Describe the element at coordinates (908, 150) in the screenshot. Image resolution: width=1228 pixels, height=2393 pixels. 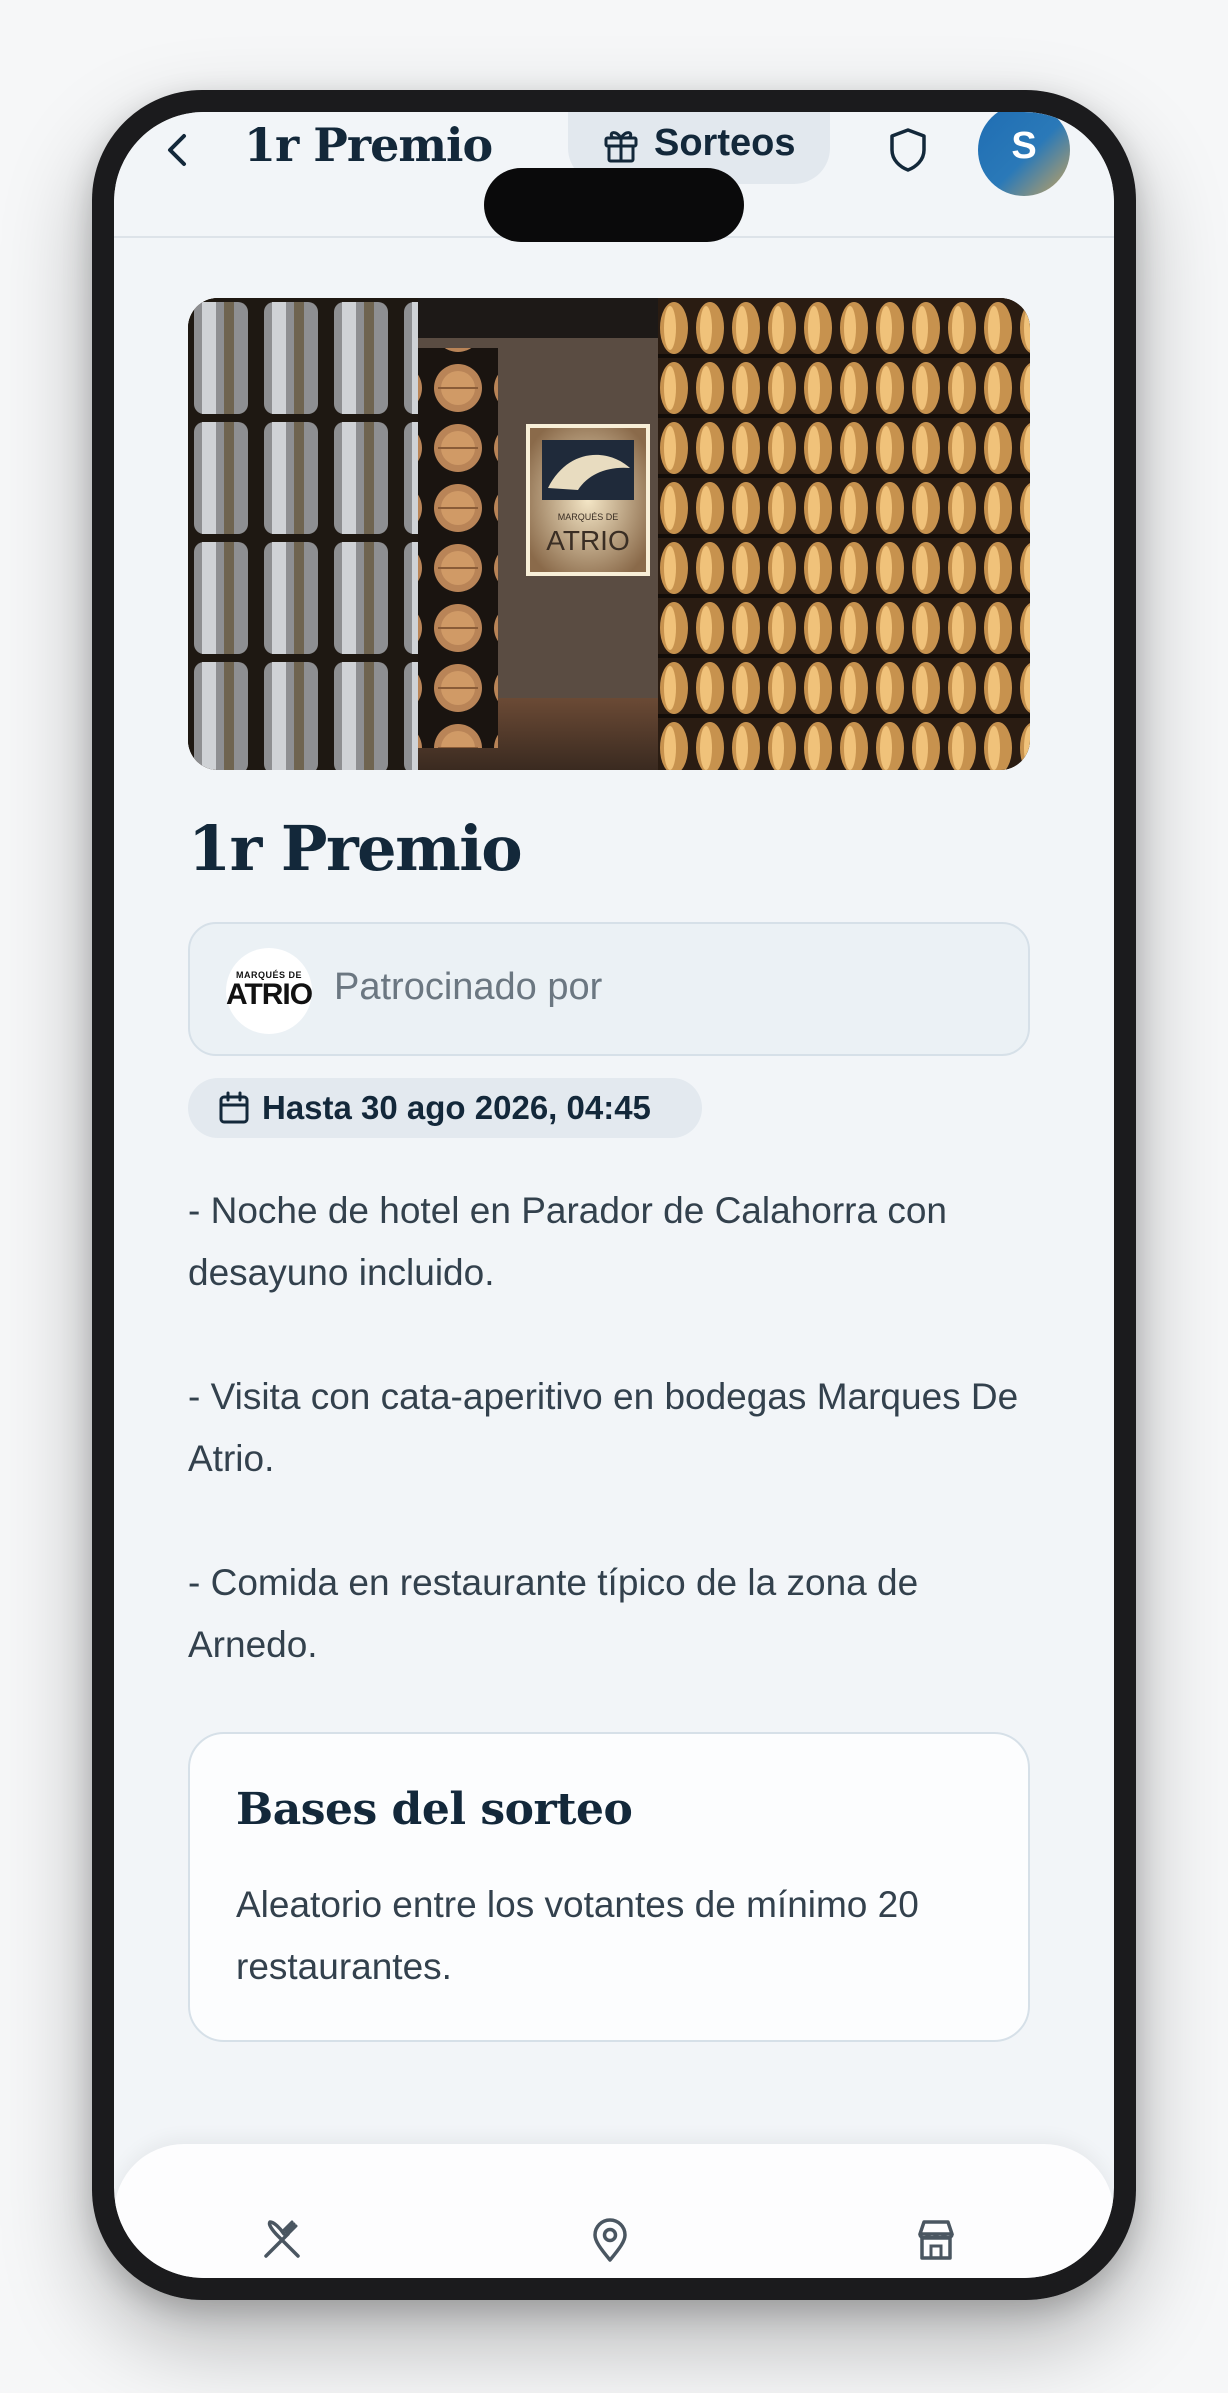
I see `shield-icon` at that location.